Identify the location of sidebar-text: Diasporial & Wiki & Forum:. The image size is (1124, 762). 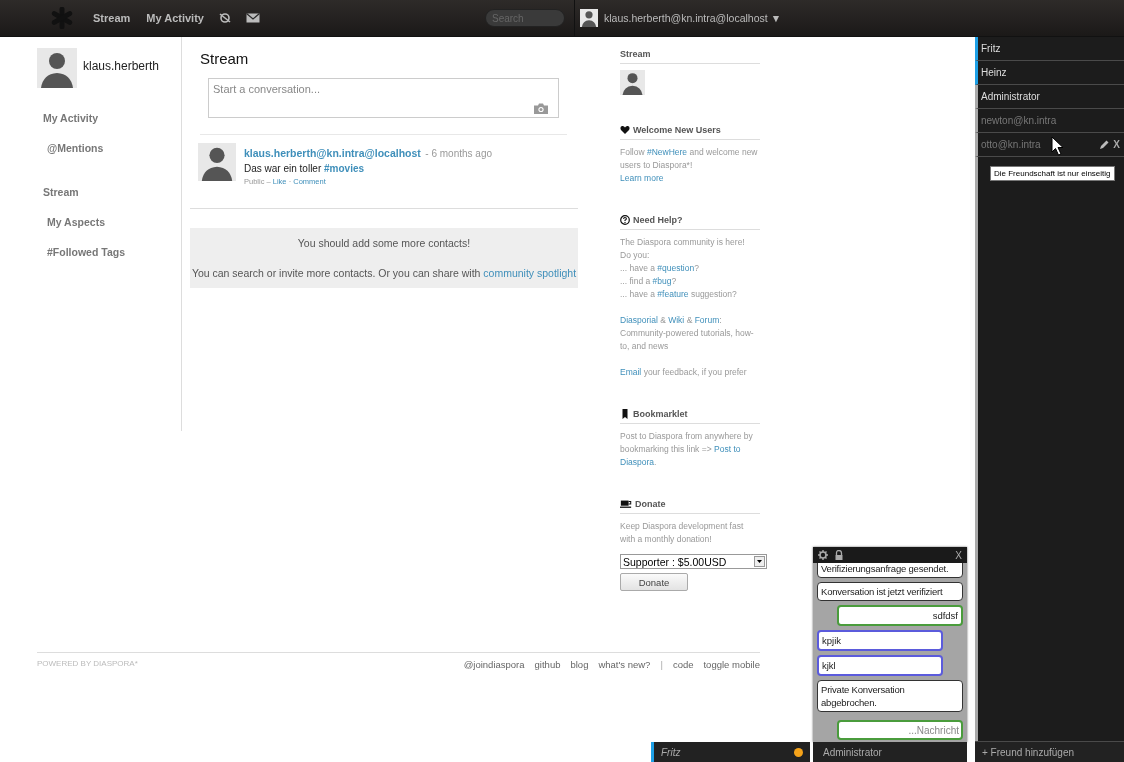
(671, 320).